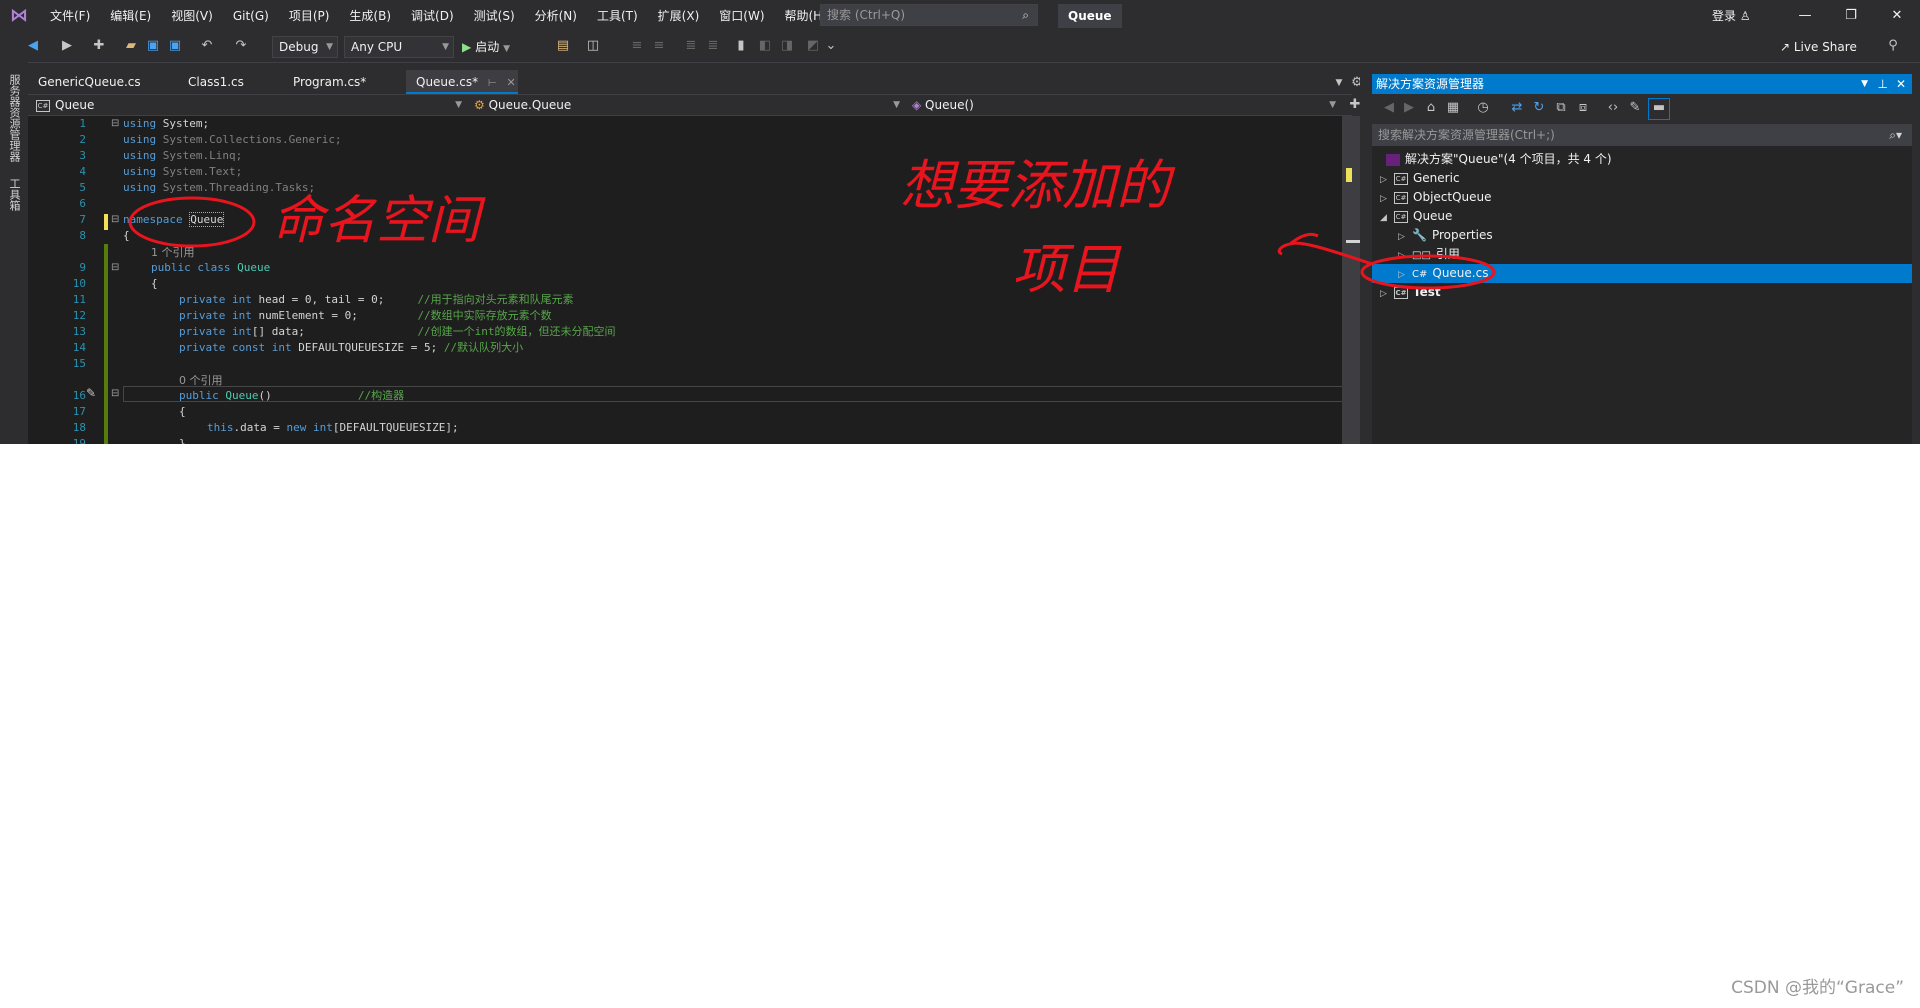  I want to click on csdn-watermark: CSDN @我的“Grace”, so click(1817, 988).